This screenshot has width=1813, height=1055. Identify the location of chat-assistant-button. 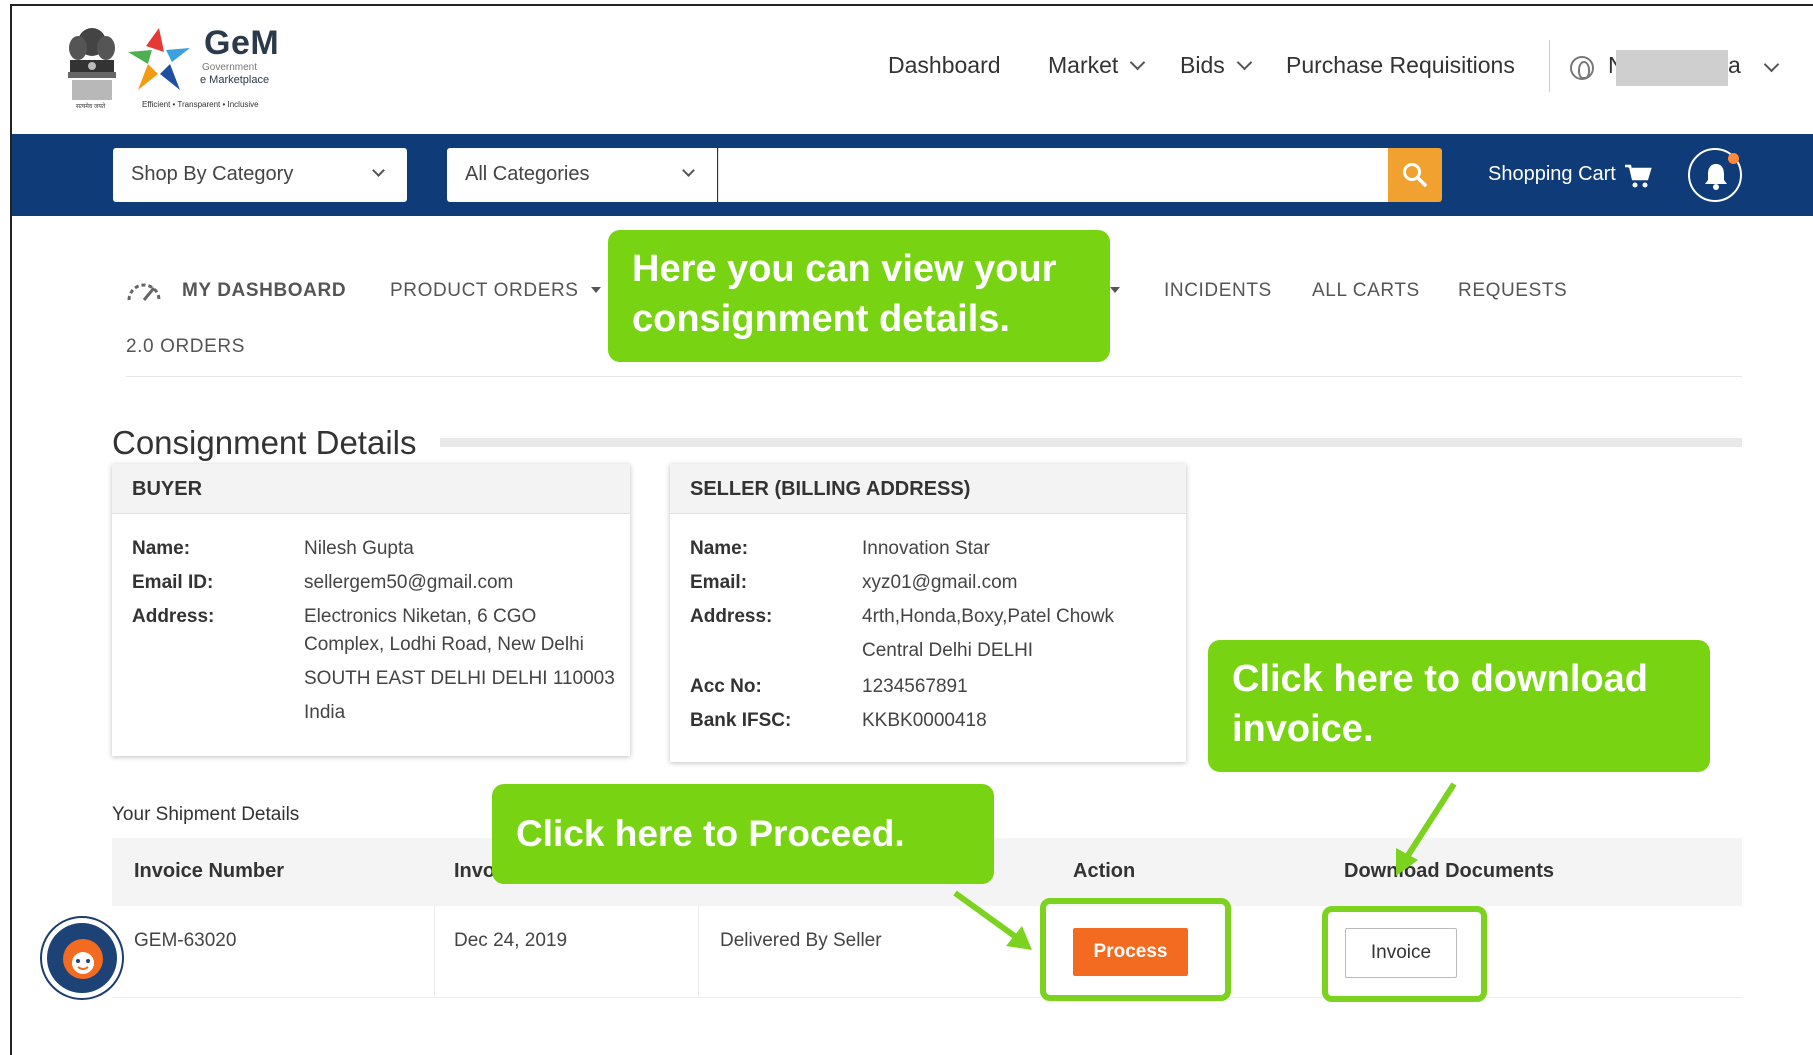
(82, 958).